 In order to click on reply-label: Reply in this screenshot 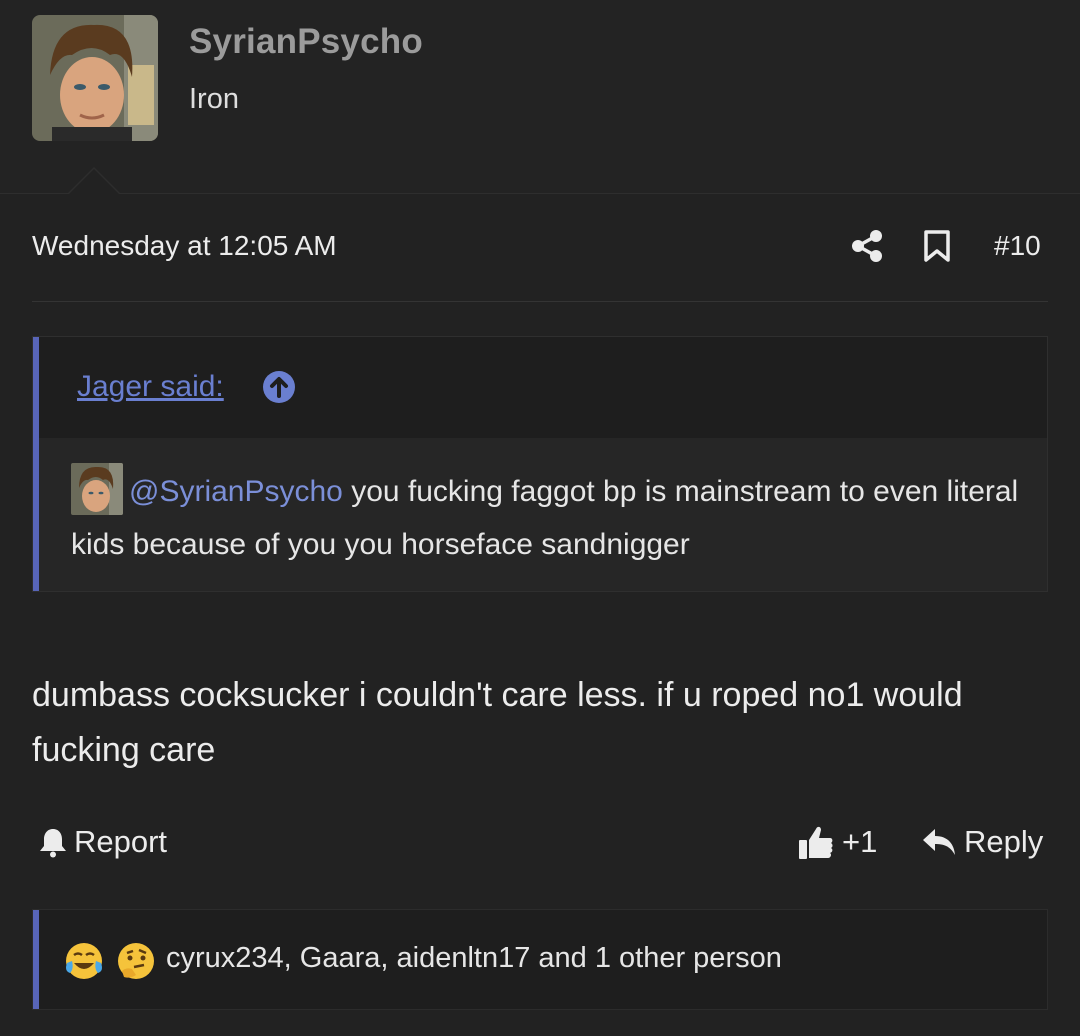, I will do `click(1004, 841)`.